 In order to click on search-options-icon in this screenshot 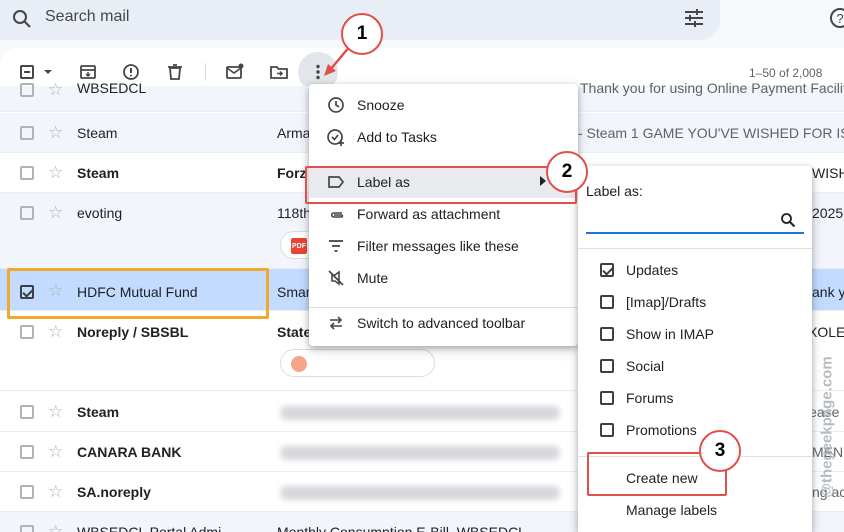, I will do `click(694, 20)`.